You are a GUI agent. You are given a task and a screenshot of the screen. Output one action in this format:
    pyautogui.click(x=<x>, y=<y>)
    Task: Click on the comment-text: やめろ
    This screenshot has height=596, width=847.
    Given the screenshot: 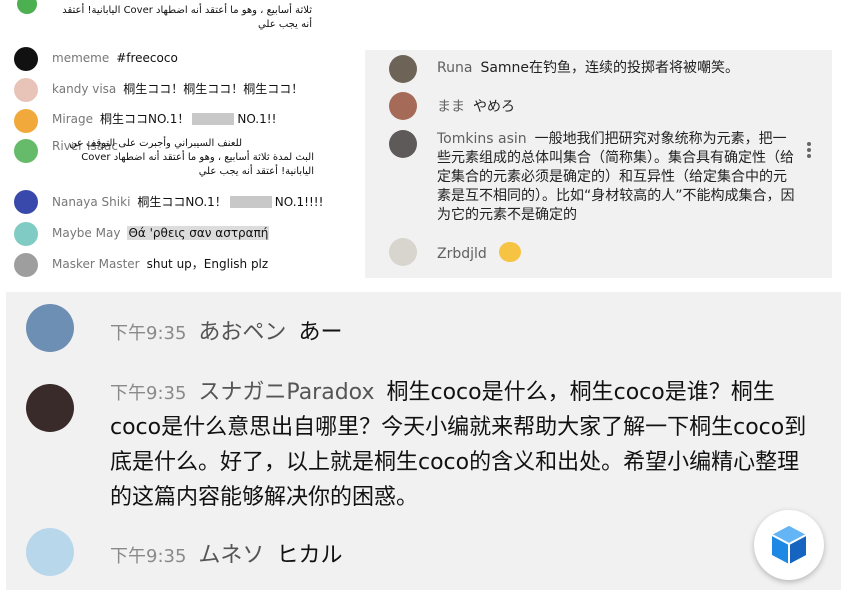 What is the action you would take?
    pyautogui.click(x=494, y=107)
    